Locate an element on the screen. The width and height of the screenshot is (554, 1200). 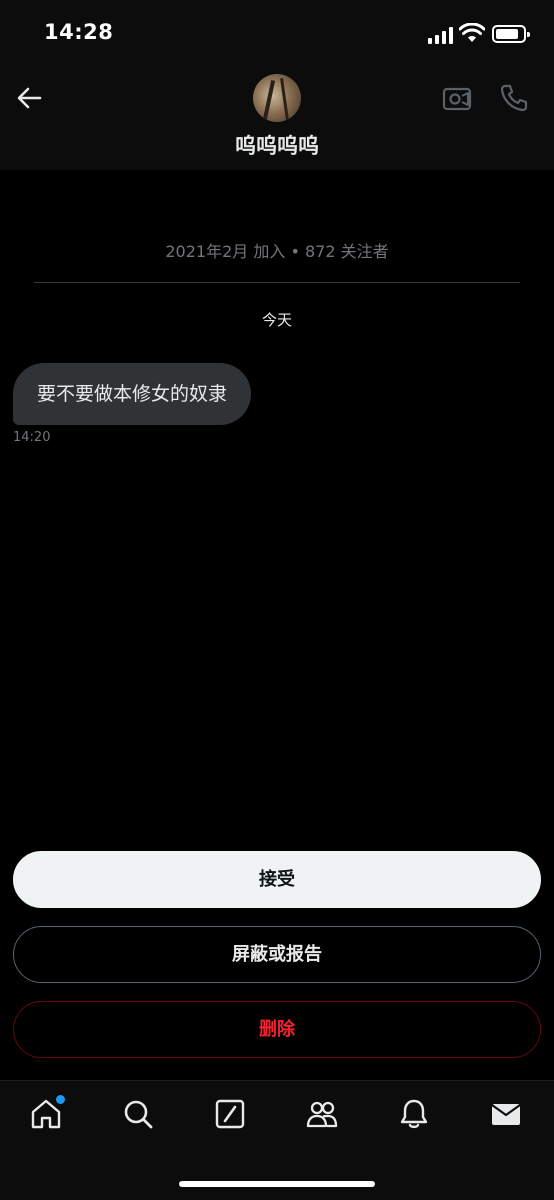
mail-icon is located at coordinates (506, 1114).